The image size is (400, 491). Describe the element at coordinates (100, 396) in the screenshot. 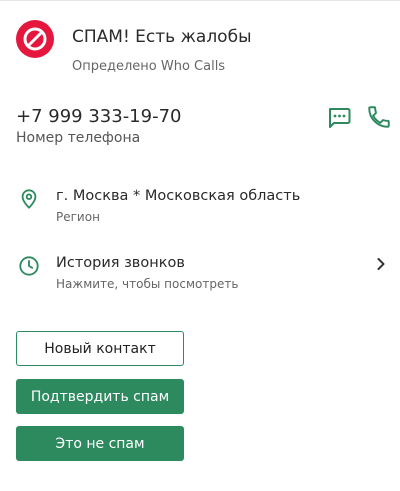

I see `confirm-spam-button: Подтвердить спам` at that location.